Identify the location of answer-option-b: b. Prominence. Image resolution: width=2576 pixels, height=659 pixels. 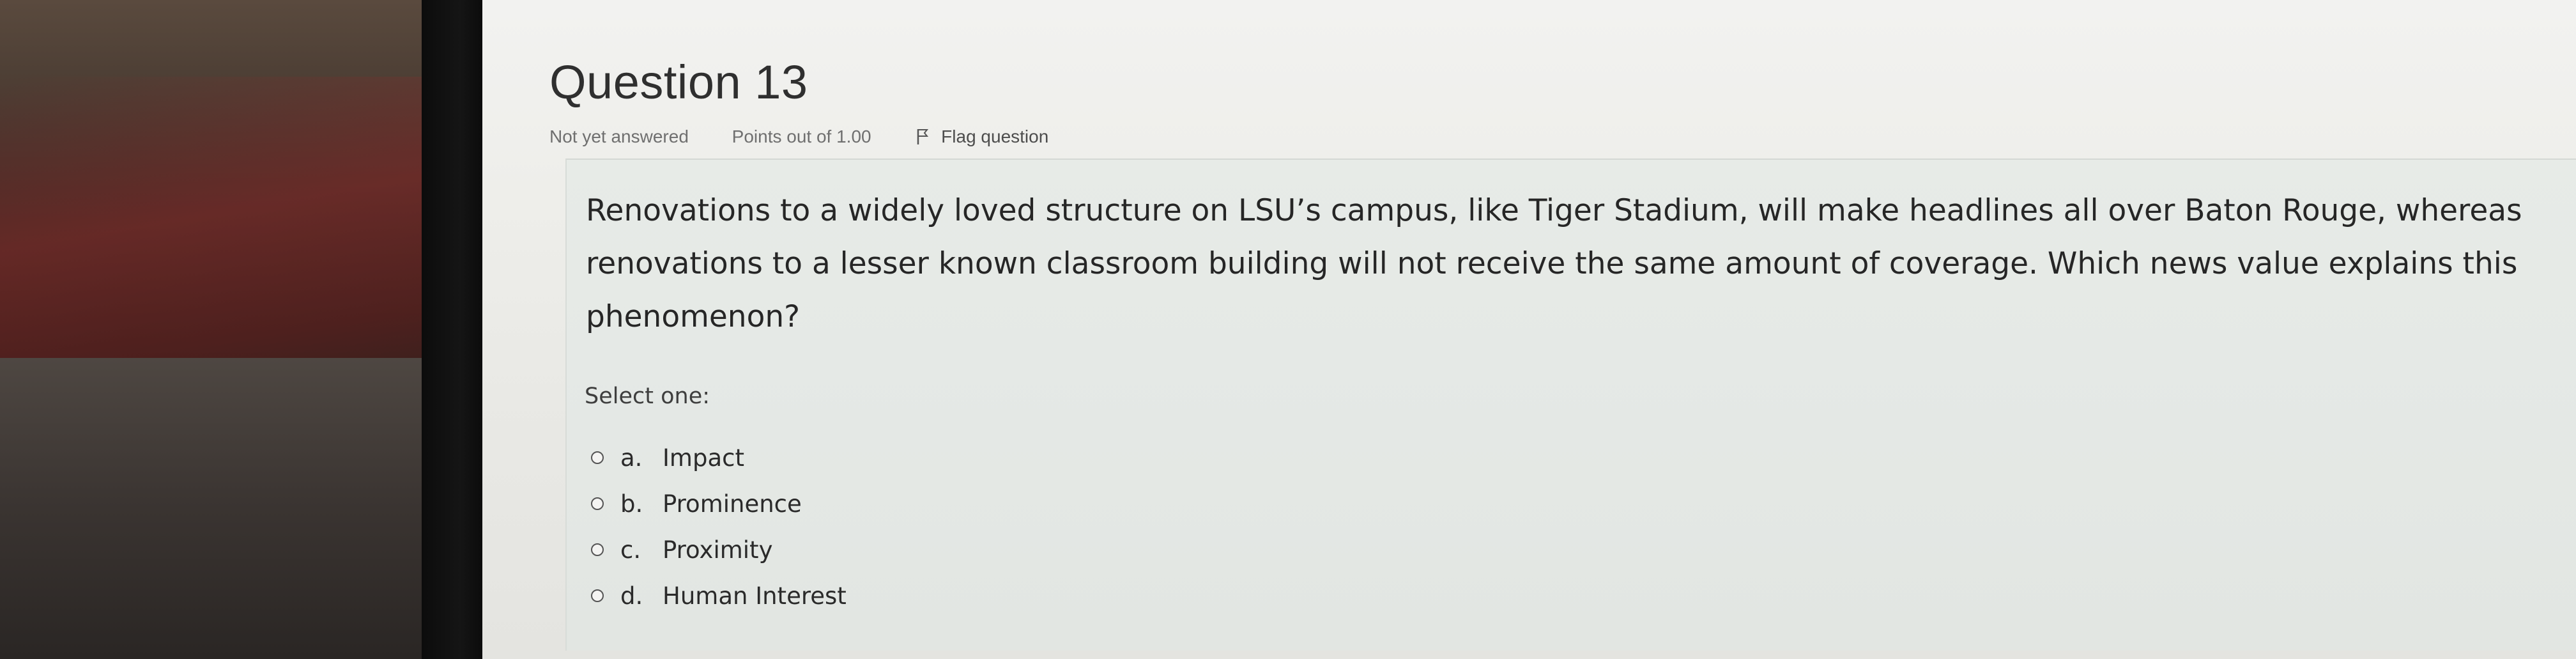
(719, 504).